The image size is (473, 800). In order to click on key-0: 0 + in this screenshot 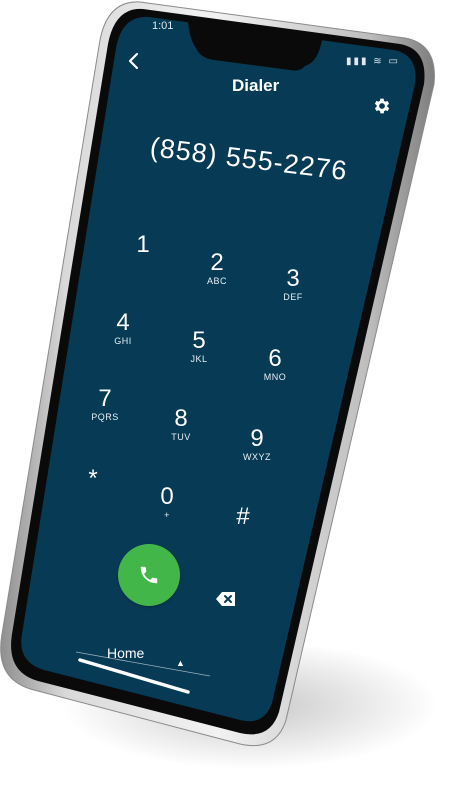, I will do `click(167, 502)`.